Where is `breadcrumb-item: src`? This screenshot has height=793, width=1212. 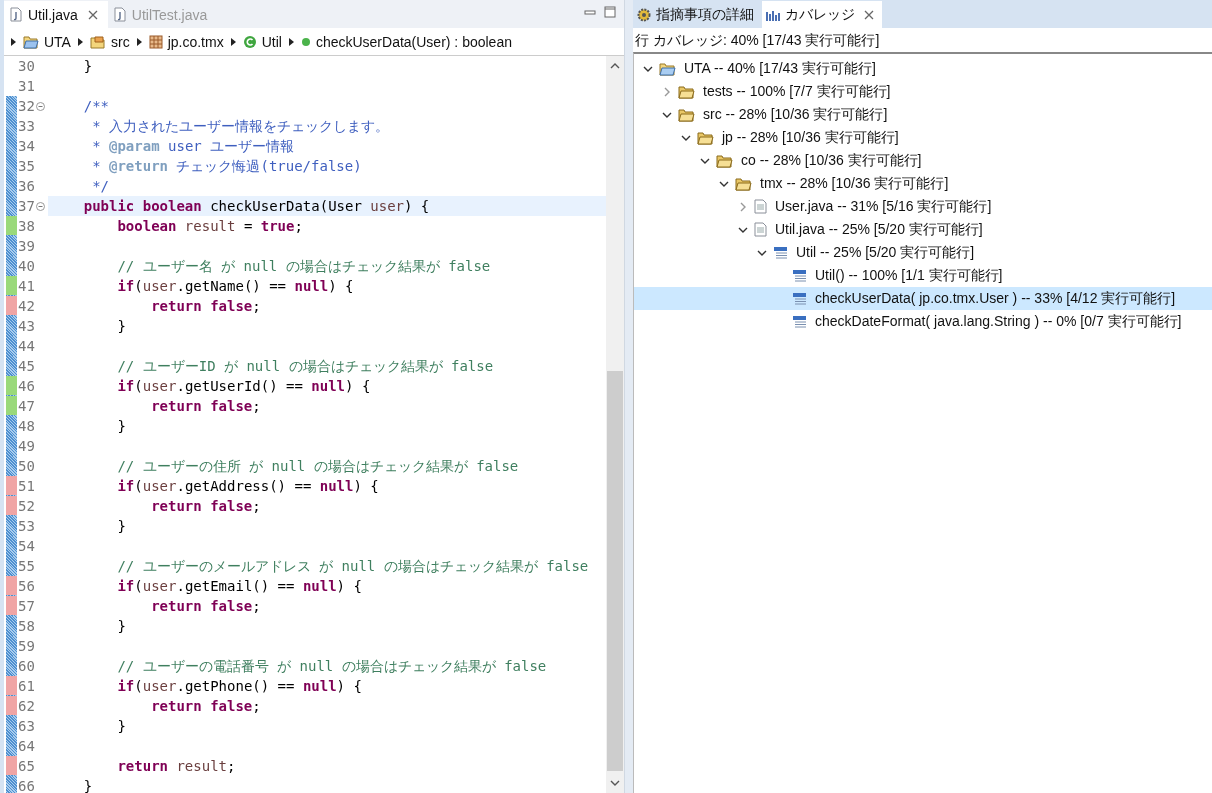
breadcrumb-item: src is located at coordinates (109, 41).